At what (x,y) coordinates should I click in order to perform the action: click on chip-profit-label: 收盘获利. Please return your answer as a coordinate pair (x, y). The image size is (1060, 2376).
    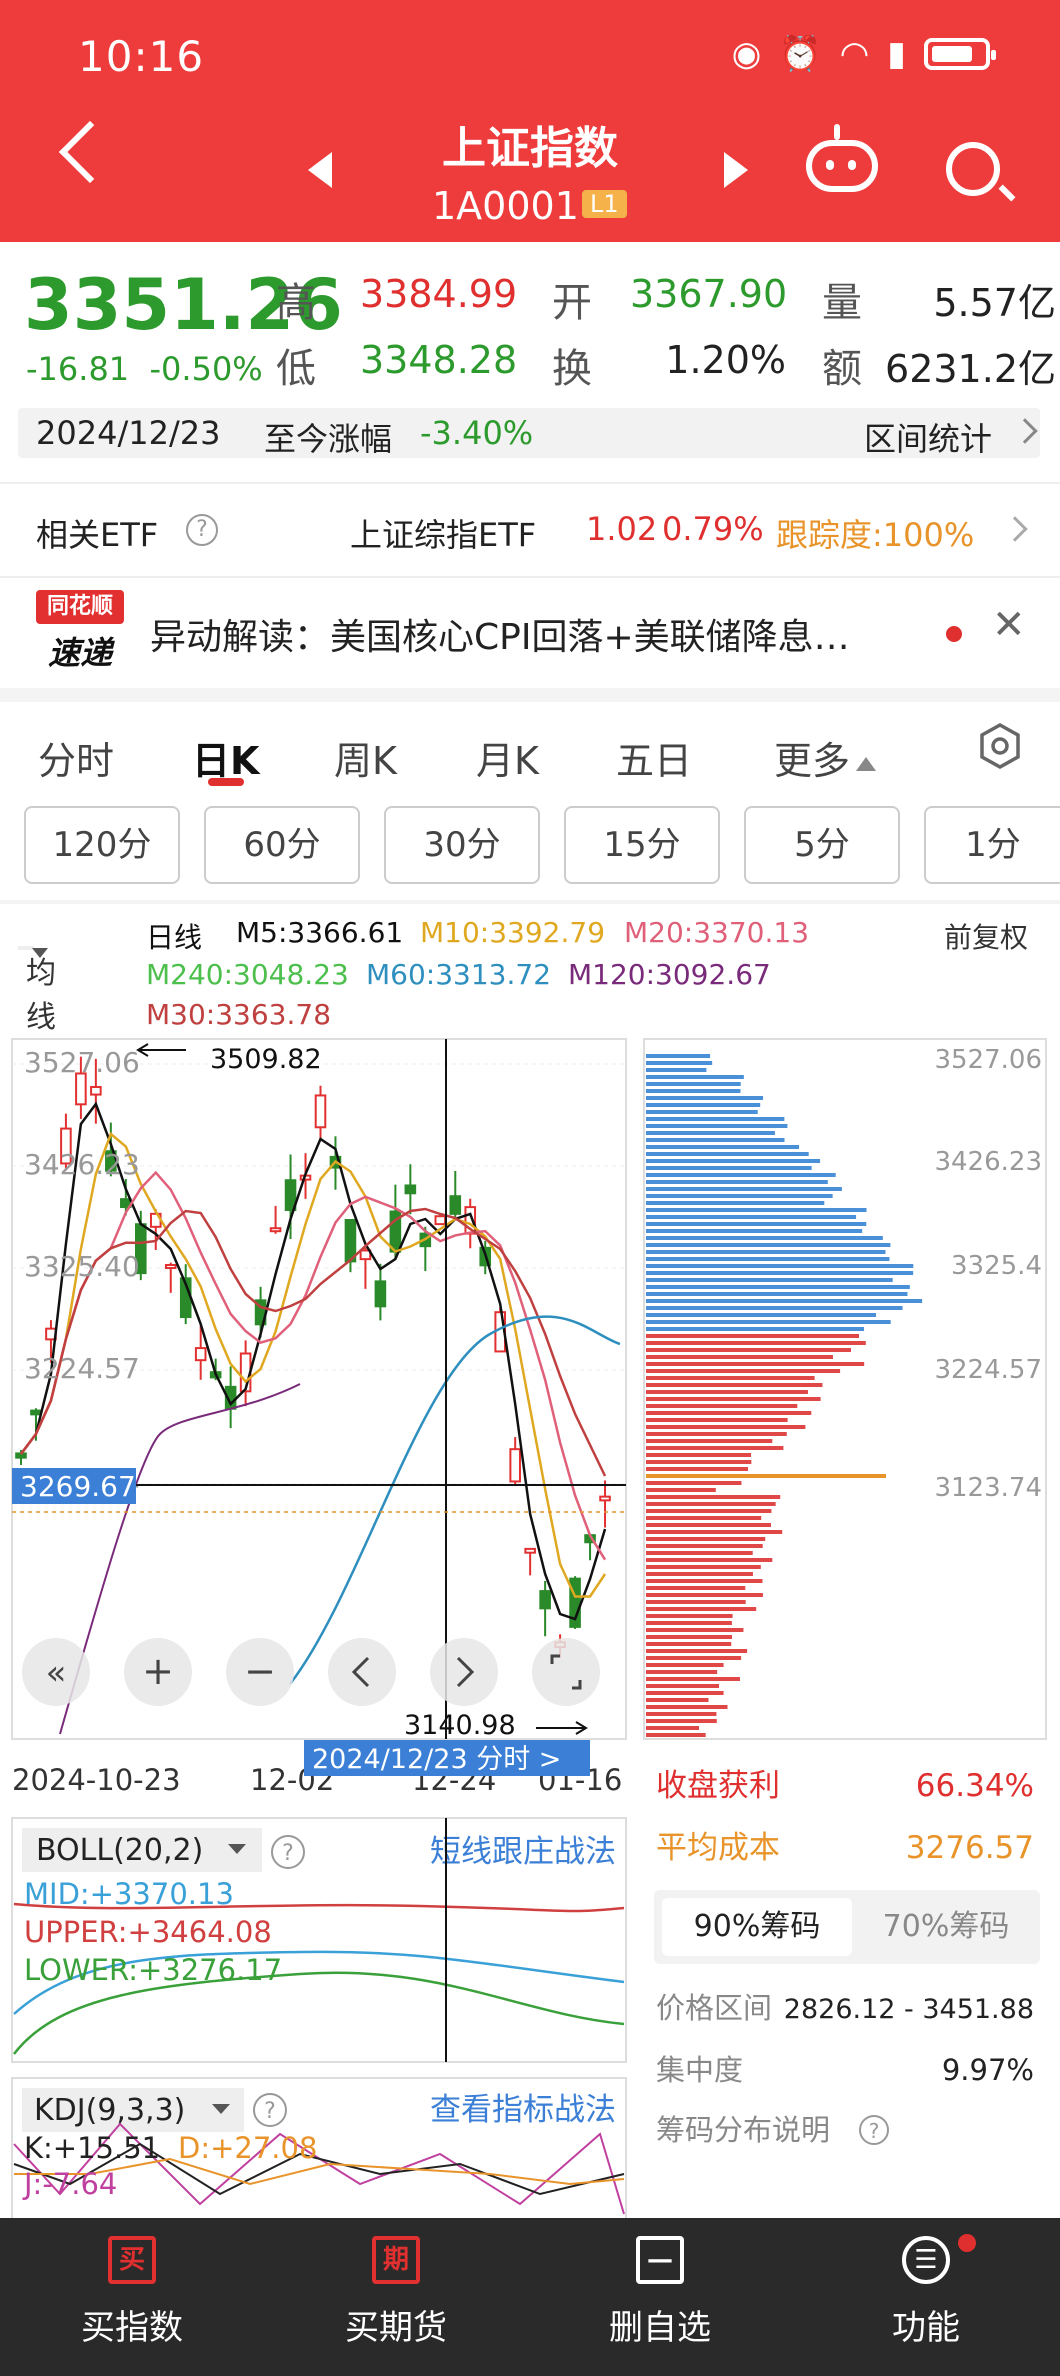
    Looking at the image, I should click on (718, 1786).